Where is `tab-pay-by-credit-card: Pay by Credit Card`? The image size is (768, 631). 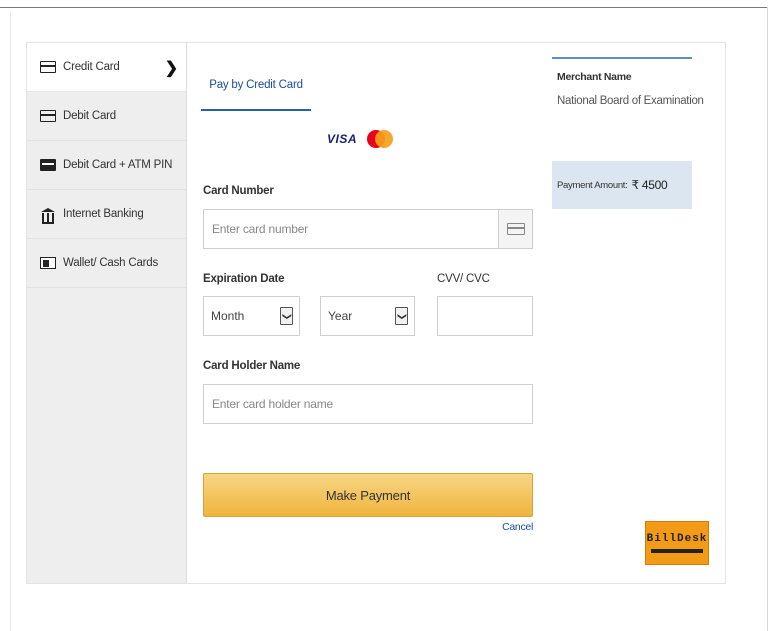
tab-pay-by-credit-card: Pay by Credit Card is located at coordinates (256, 92).